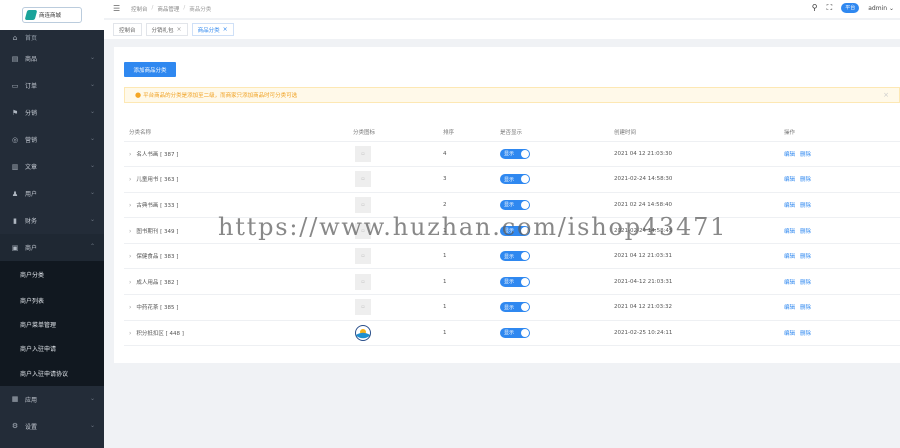 This screenshot has width=900, height=448. Describe the element at coordinates (52, 85) in the screenshot. I see `sidebar-item: ▭ 订单 ⌄` at that location.